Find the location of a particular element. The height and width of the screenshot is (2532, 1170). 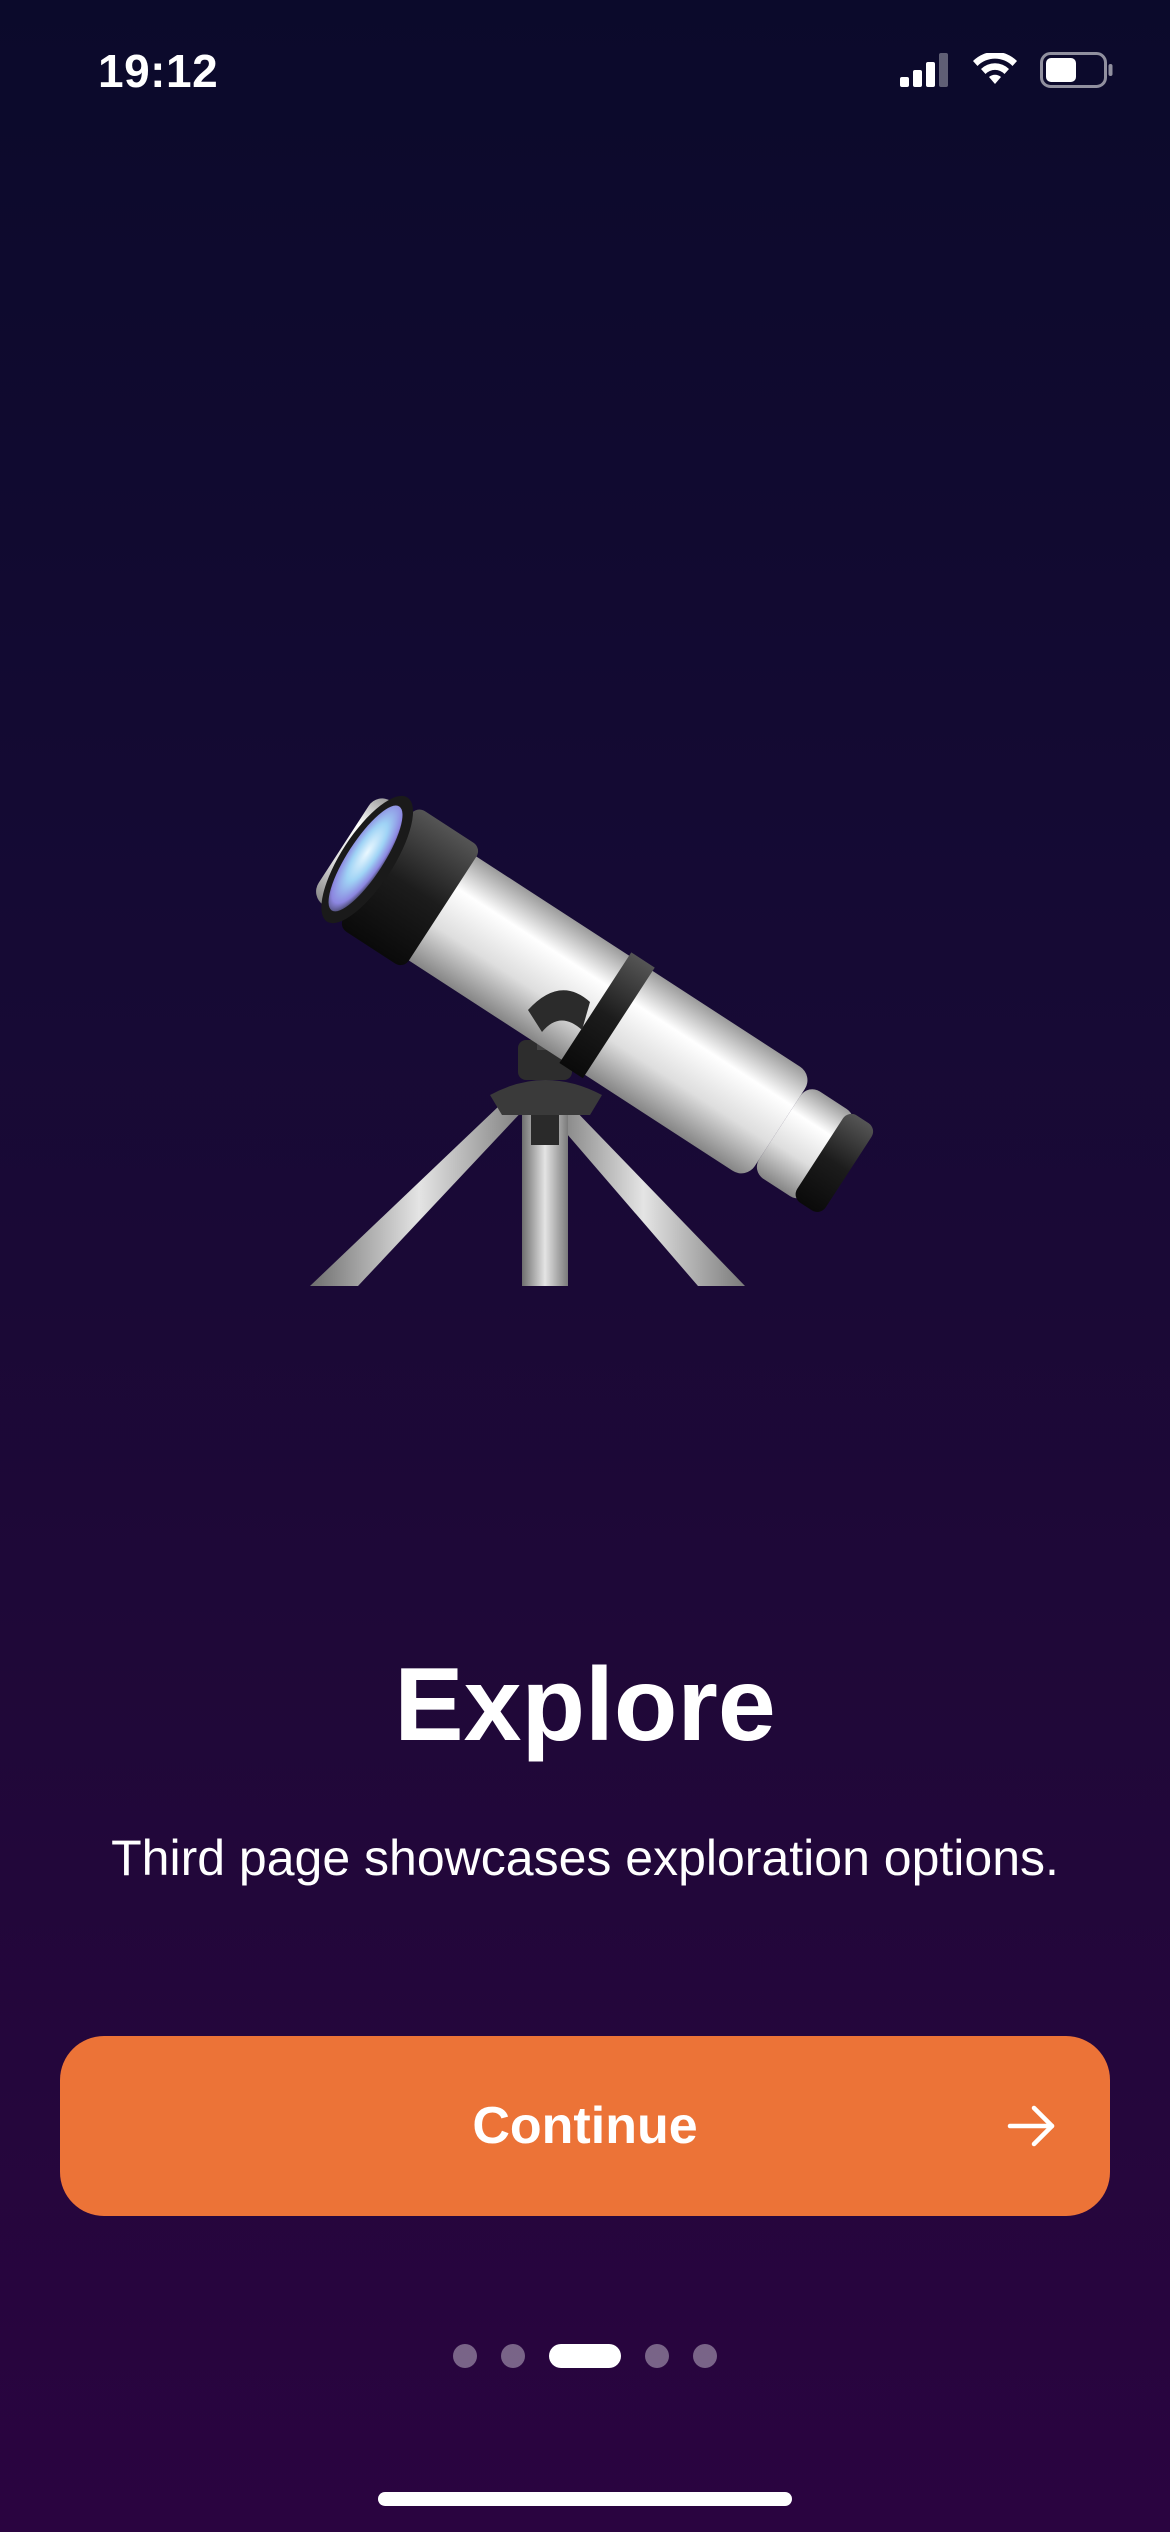

arrow-right-icon is located at coordinates (1031, 2126).